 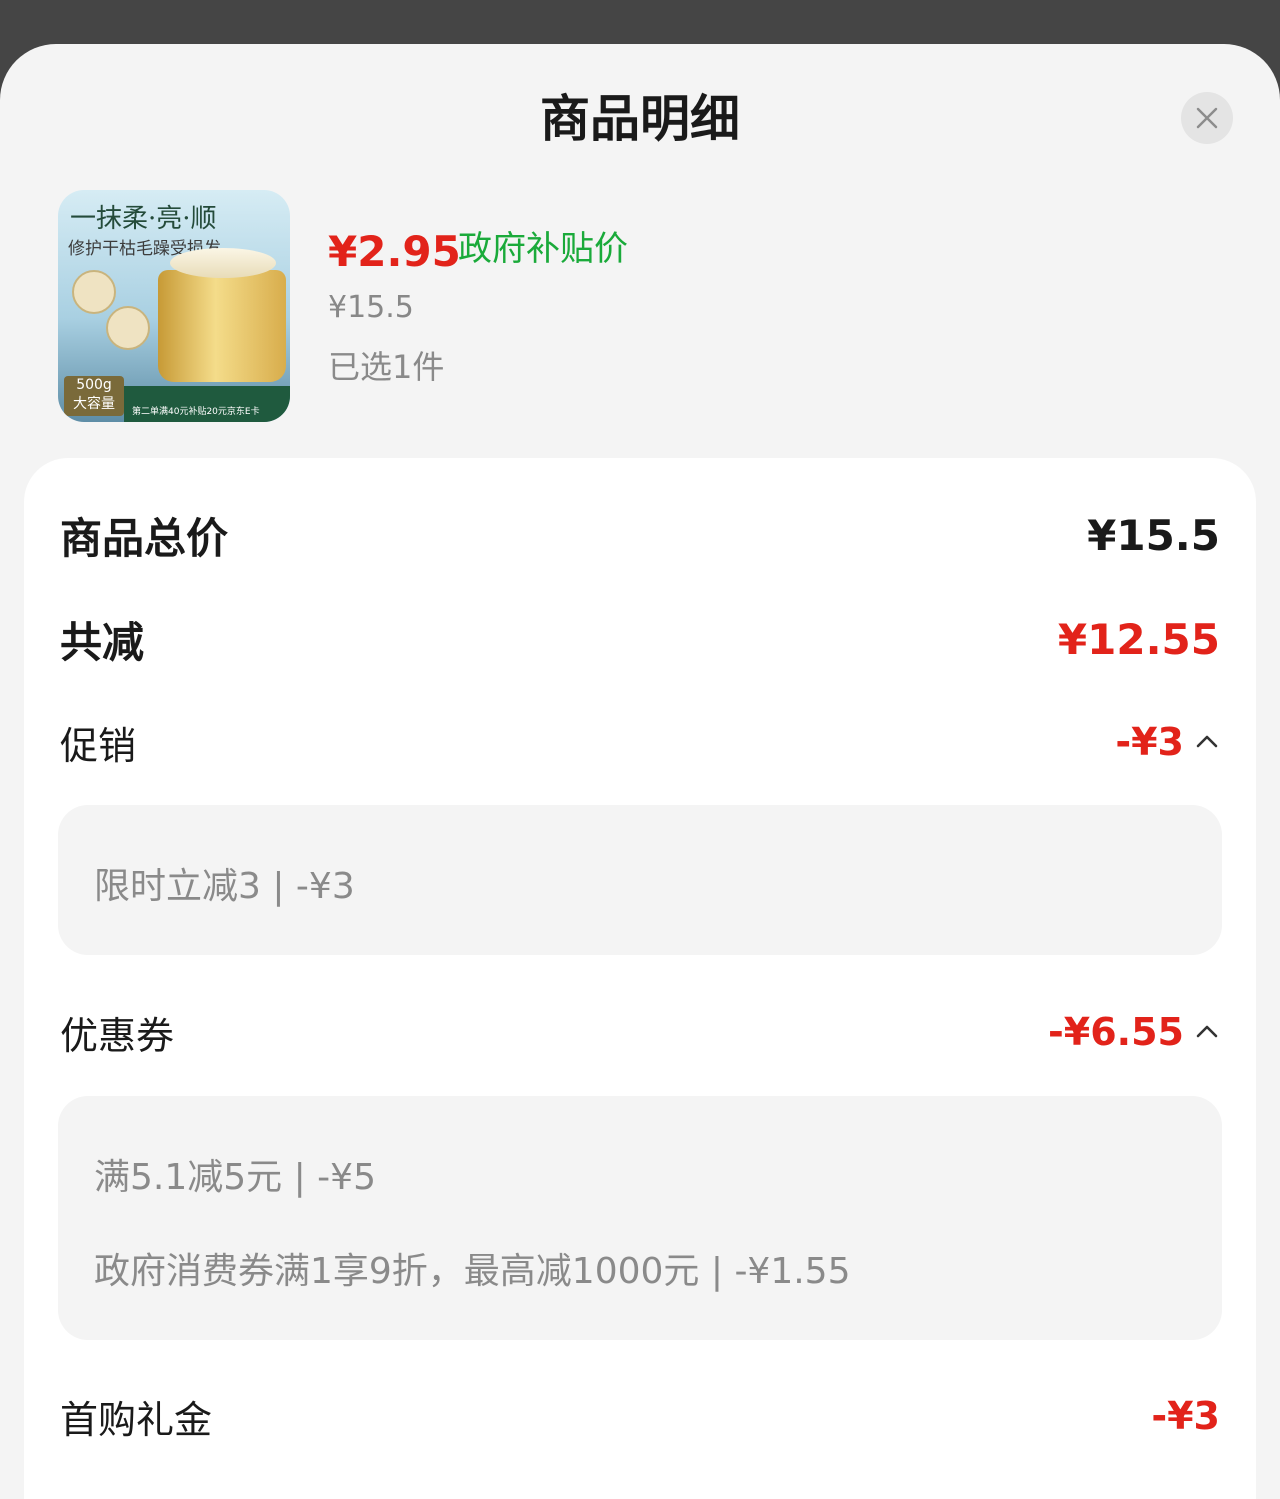 What do you see at coordinates (640, 535) in the screenshot?
I see `total-price-row: 商品总价 ¥15.5` at bounding box center [640, 535].